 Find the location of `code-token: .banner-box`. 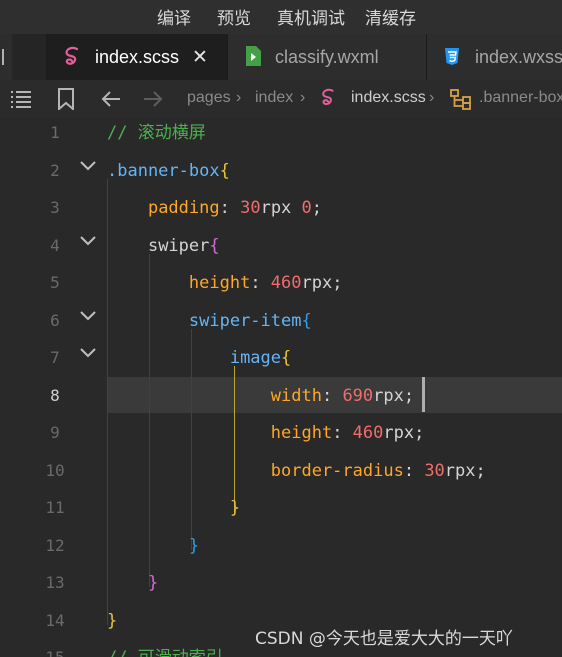

code-token: .banner-box is located at coordinates (163, 170).